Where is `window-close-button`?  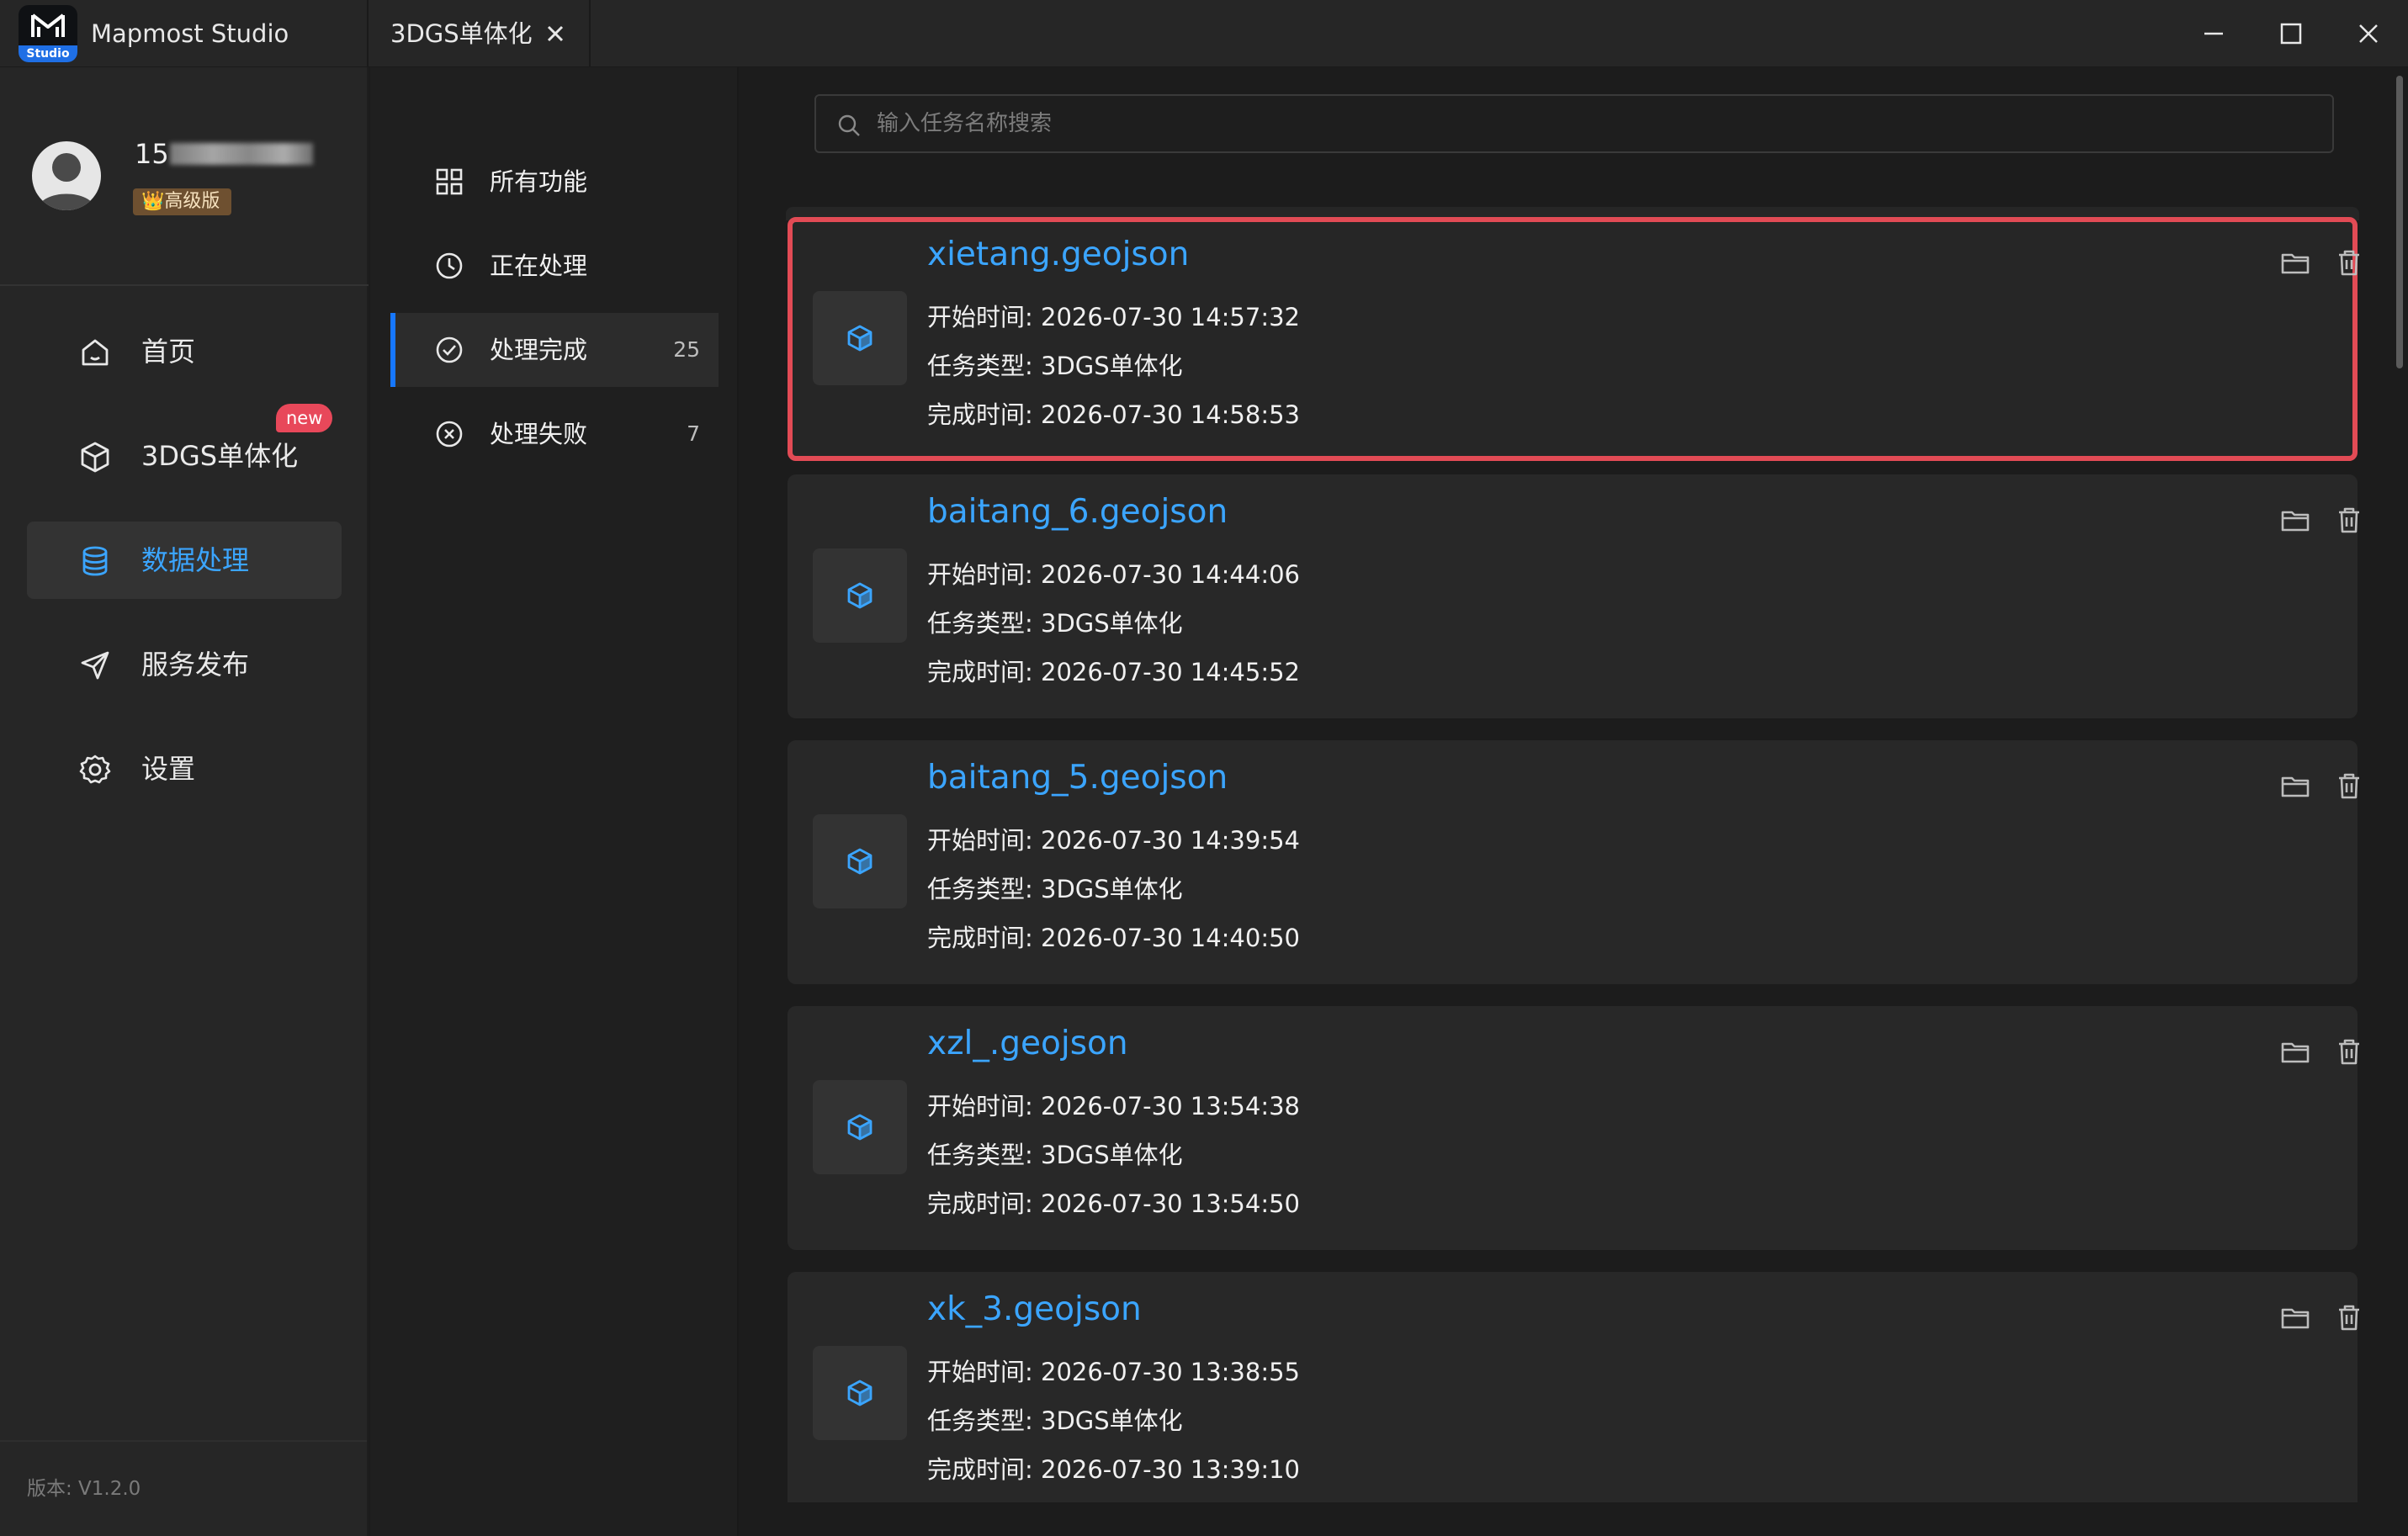 window-close-button is located at coordinates (2368, 33).